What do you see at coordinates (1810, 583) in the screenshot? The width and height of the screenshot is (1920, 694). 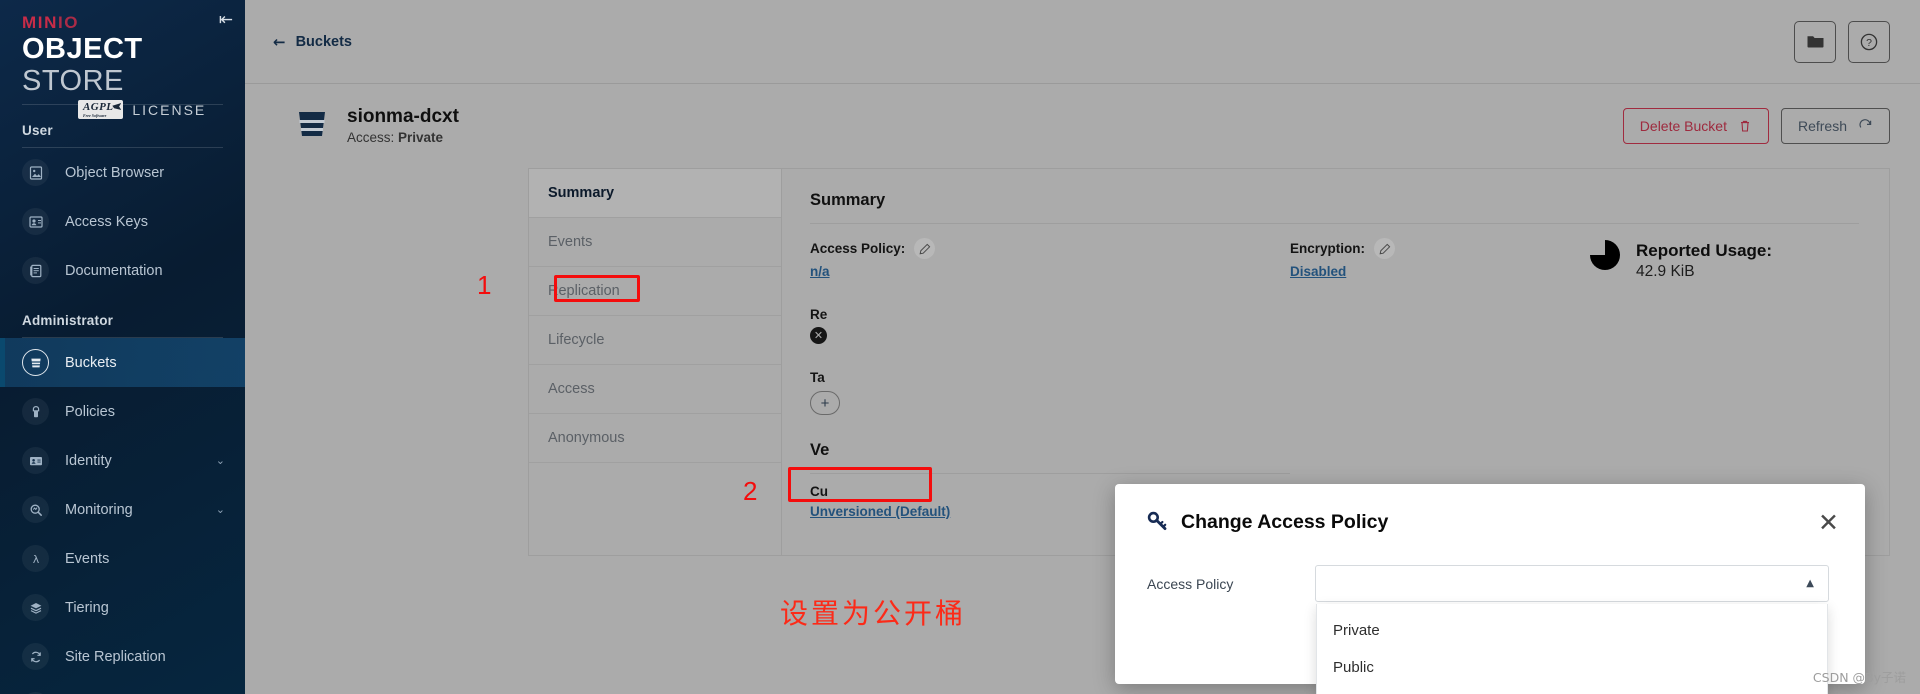 I see `chevron-up-icon: ▲` at bounding box center [1810, 583].